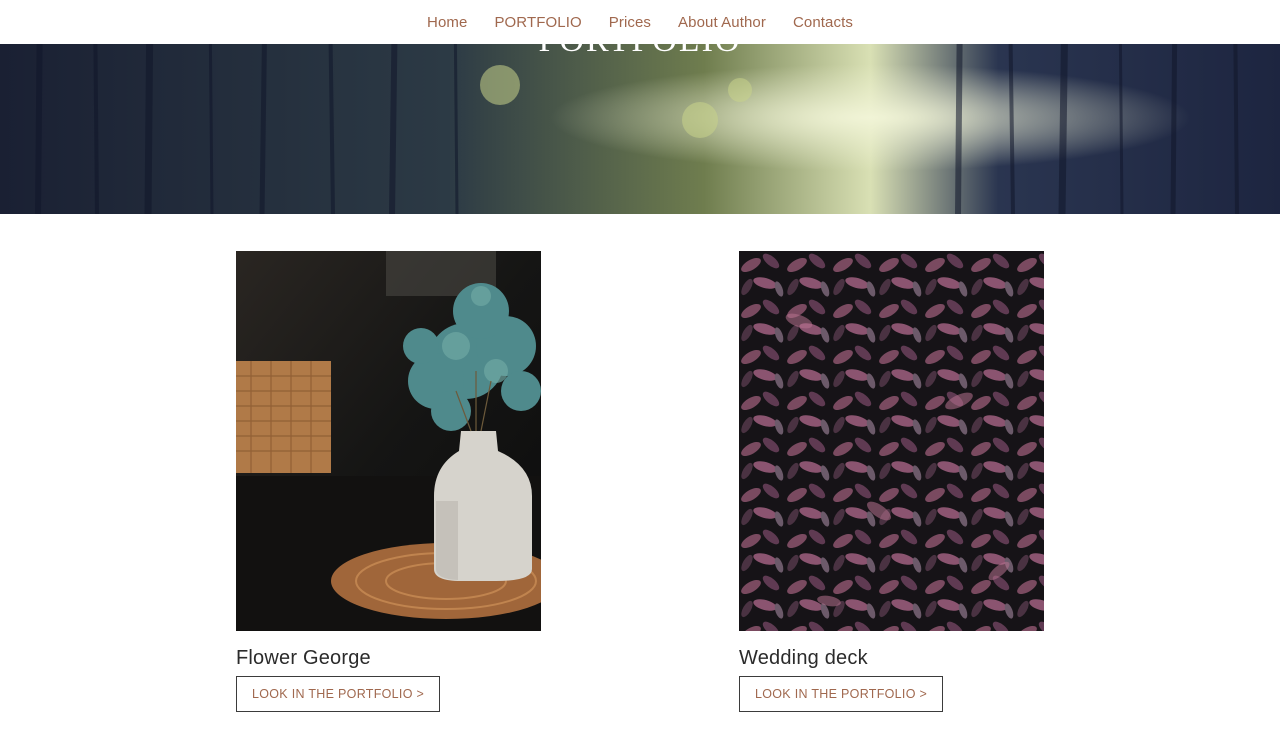  What do you see at coordinates (891, 441) in the screenshot?
I see `purple-leaves-photo` at bounding box center [891, 441].